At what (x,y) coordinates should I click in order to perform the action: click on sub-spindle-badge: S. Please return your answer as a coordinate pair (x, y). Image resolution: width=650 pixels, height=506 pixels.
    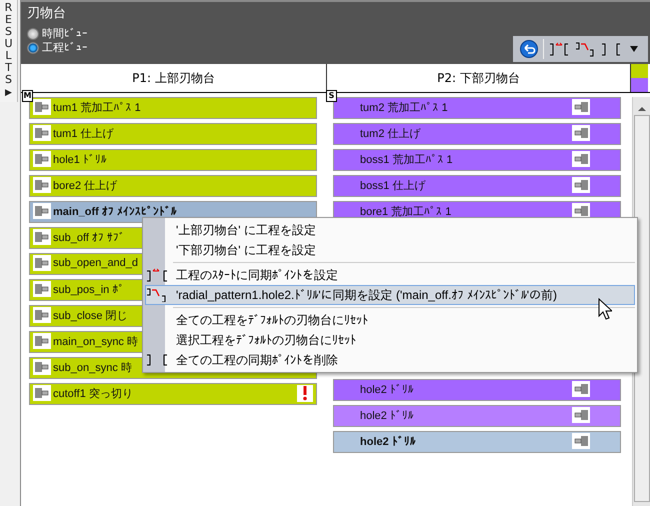
    Looking at the image, I should click on (331, 96).